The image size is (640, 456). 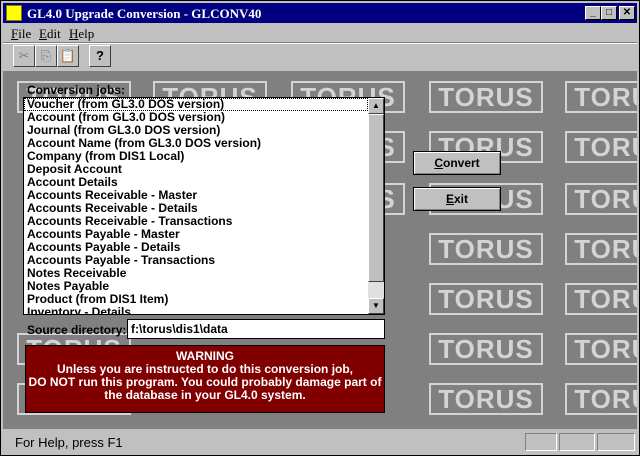 I want to click on maximize-button: □, so click(x=609, y=13).